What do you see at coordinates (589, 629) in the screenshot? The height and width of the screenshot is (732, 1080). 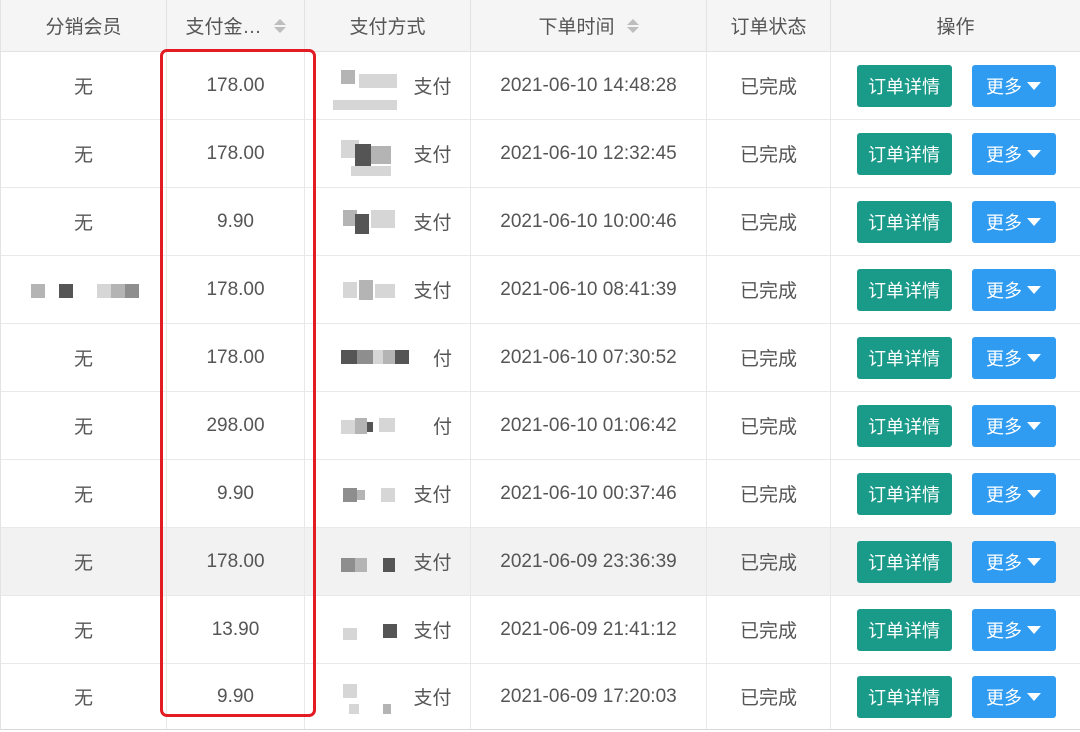 I see `time-cell: 2021-06-09 21:41:12` at bounding box center [589, 629].